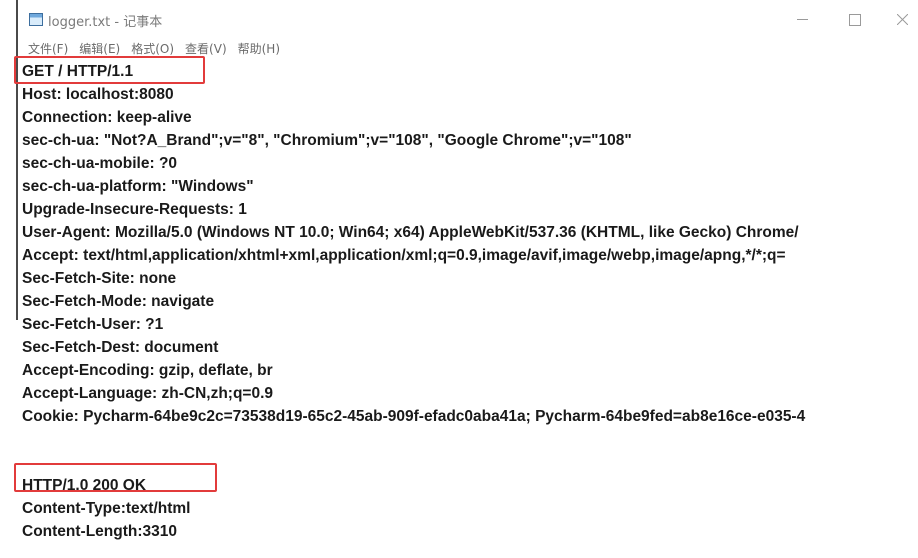 The image size is (918, 558). I want to click on request-line-highlight, so click(109, 70).